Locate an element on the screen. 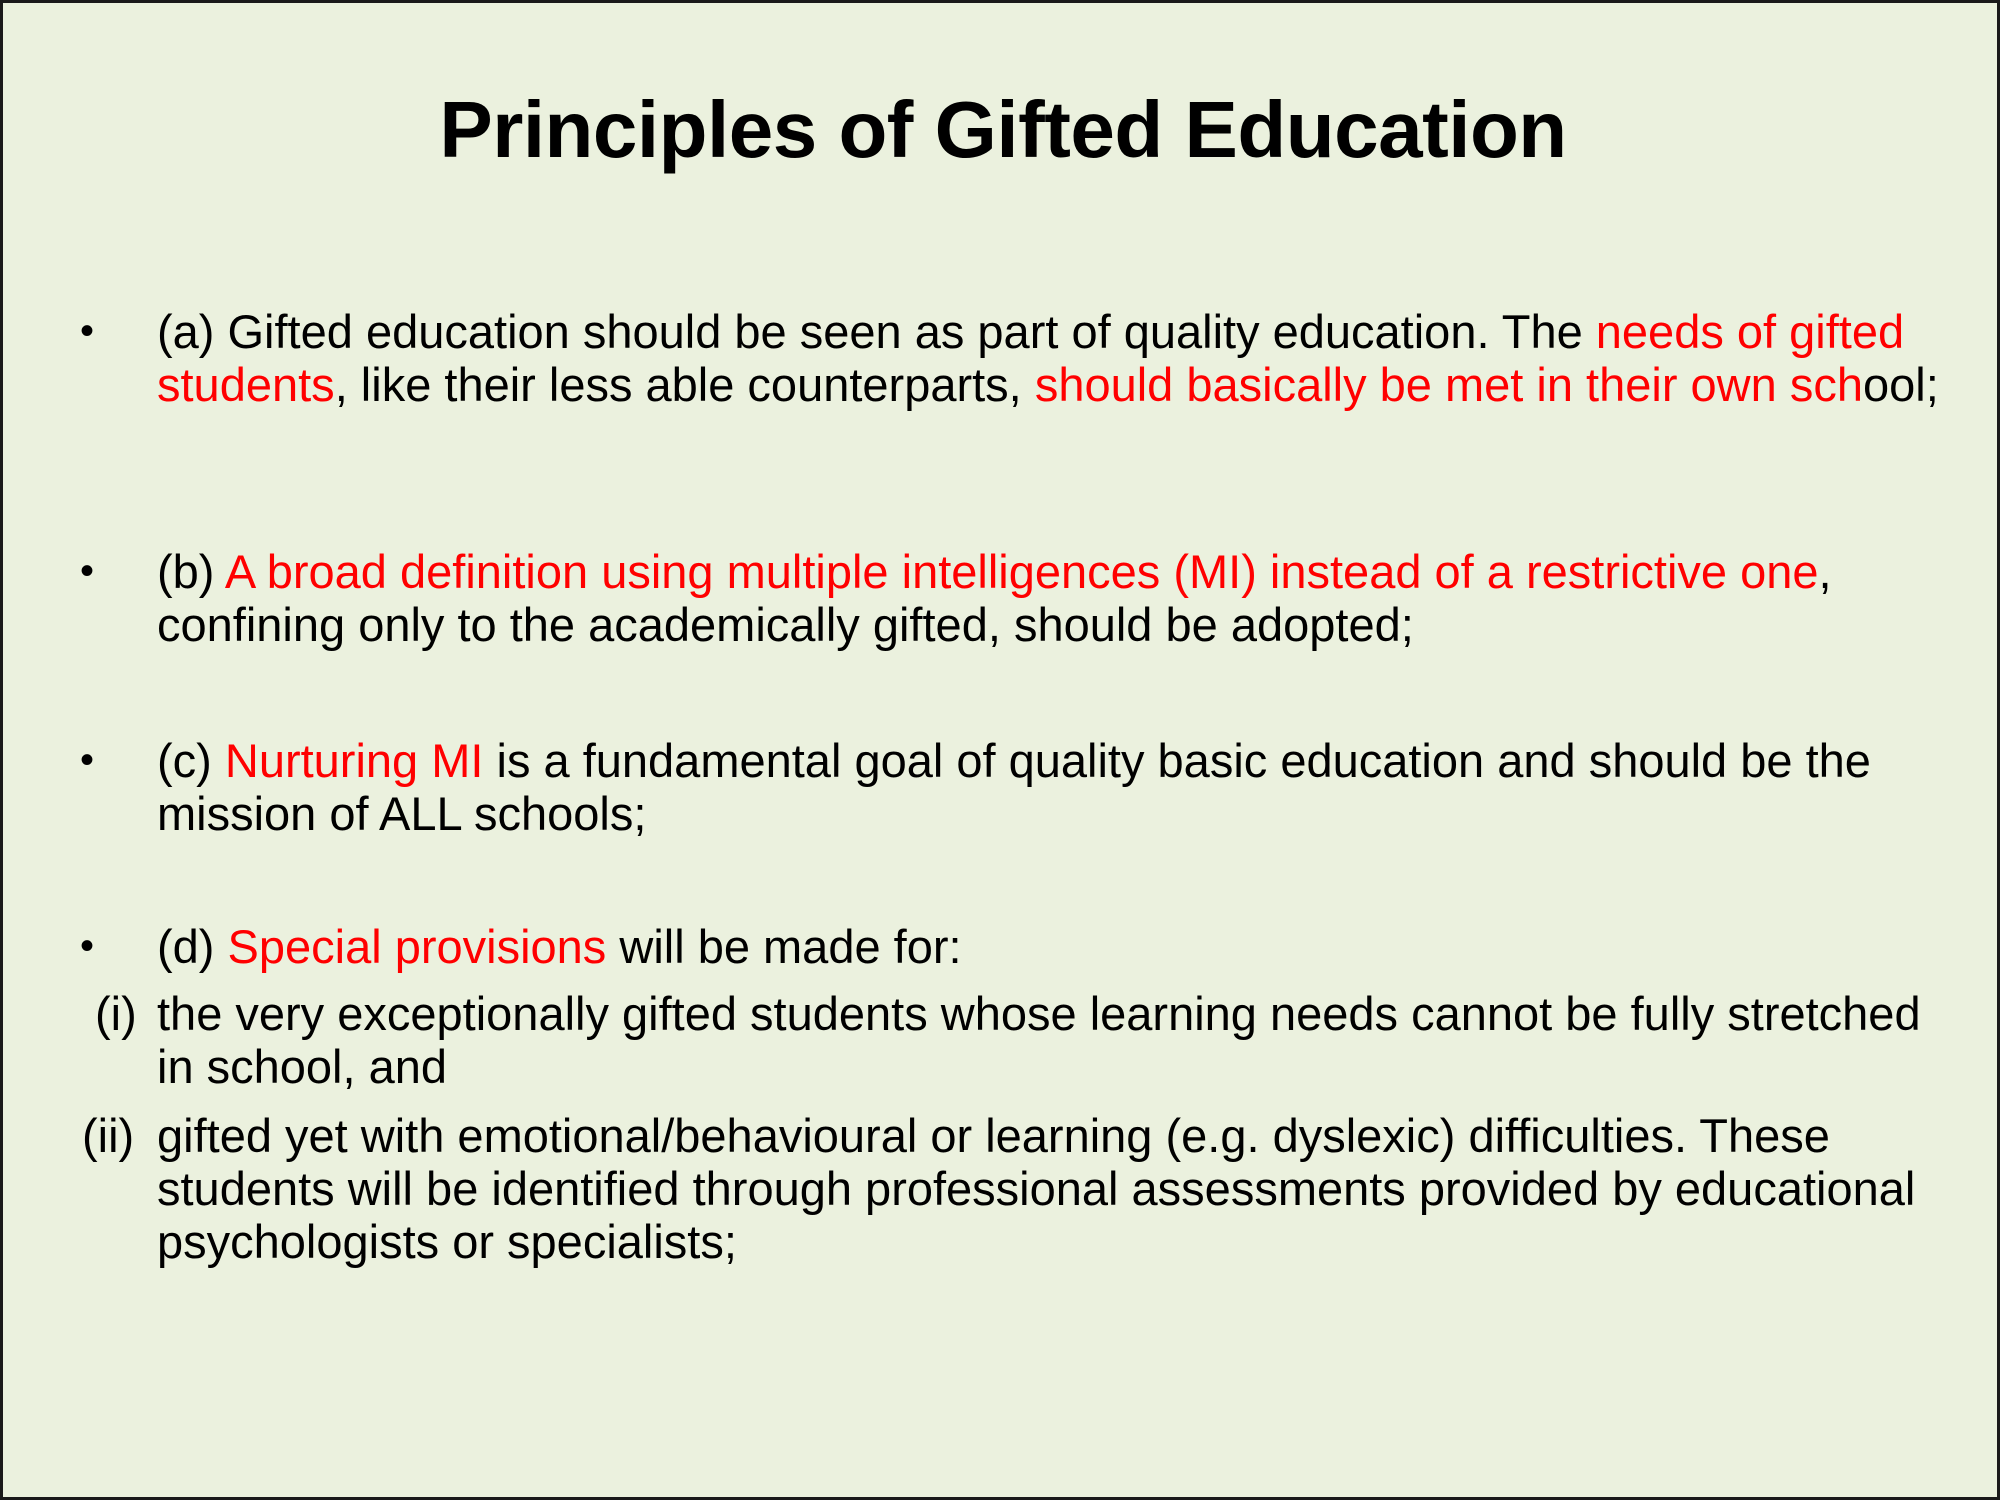 Image resolution: width=2000 pixels, height=1503 pixels. text-segment: ool; is located at coordinates (1900, 384).